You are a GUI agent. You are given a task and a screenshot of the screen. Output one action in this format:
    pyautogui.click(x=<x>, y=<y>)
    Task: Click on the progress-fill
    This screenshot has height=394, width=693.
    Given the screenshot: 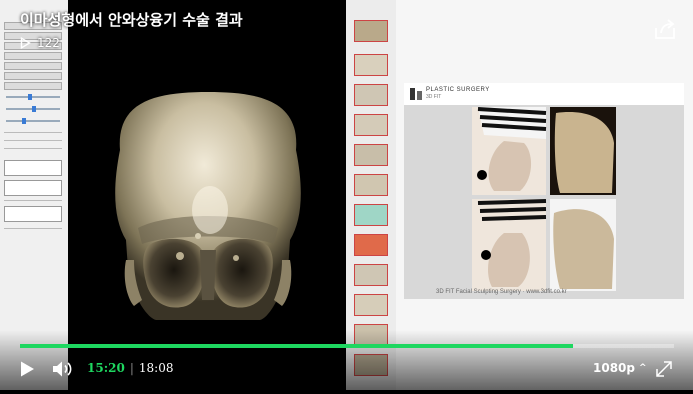 What is the action you would take?
    pyautogui.click(x=297, y=346)
    